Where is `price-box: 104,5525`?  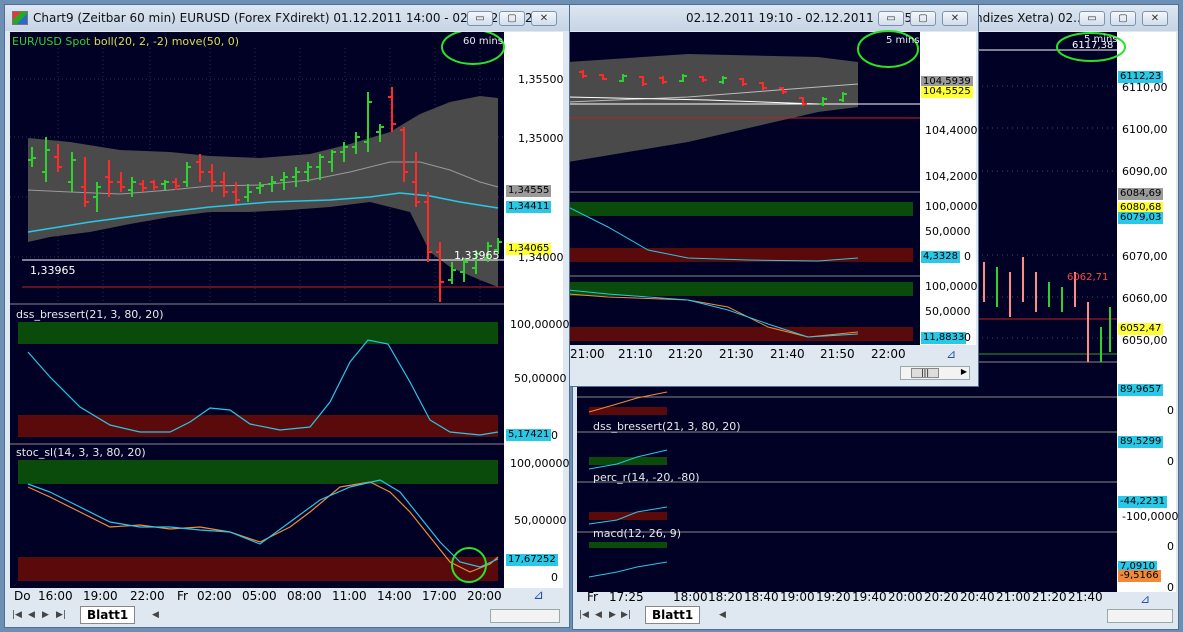
price-box: 104,5525 is located at coordinates (947, 92).